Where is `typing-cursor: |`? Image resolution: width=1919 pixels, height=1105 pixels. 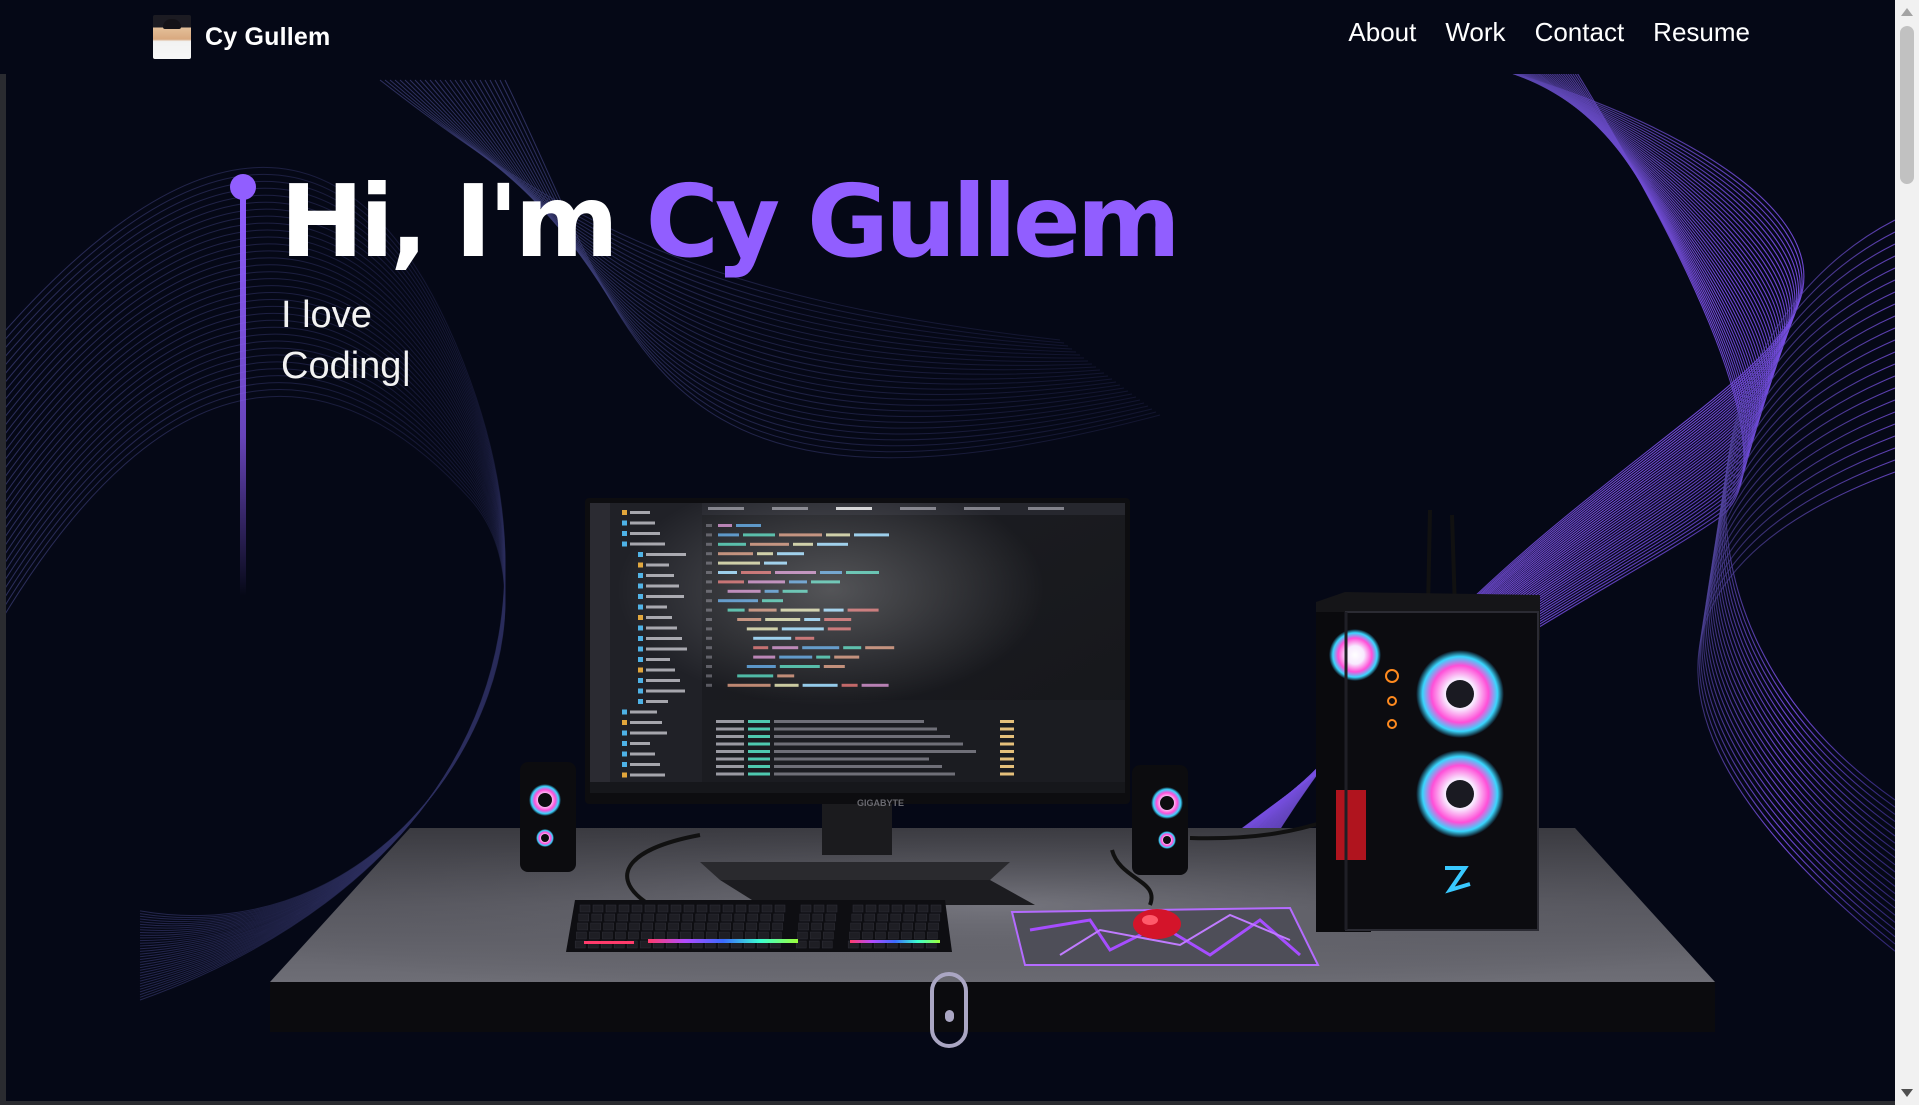 typing-cursor: | is located at coordinates (406, 366).